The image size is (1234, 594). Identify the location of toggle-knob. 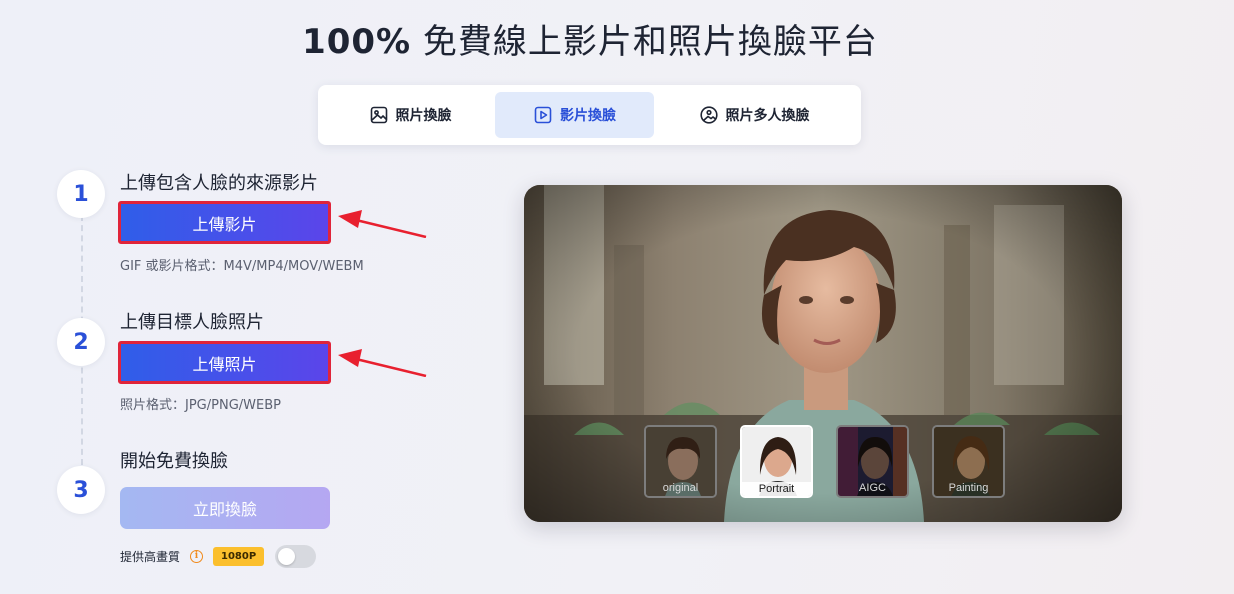
(287, 556).